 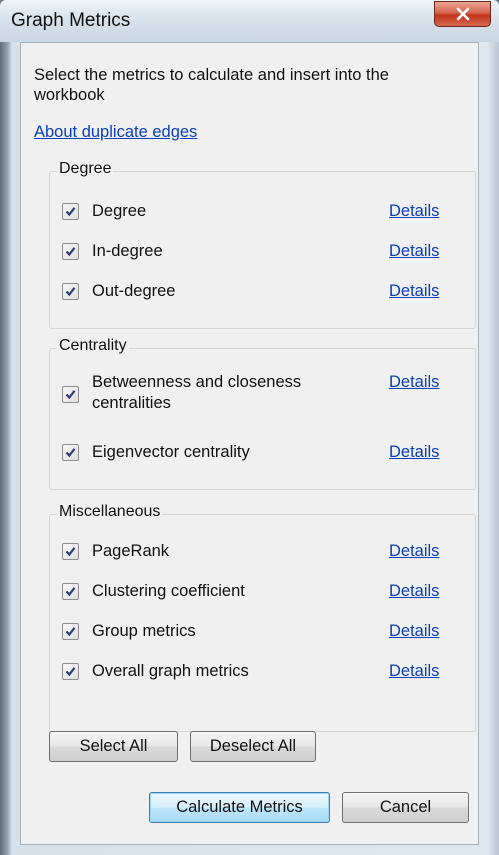 What do you see at coordinates (414, 591) in the screenshot?
I see `details-link-clustering-coefficient: Details` at bounding box center [414, 591].